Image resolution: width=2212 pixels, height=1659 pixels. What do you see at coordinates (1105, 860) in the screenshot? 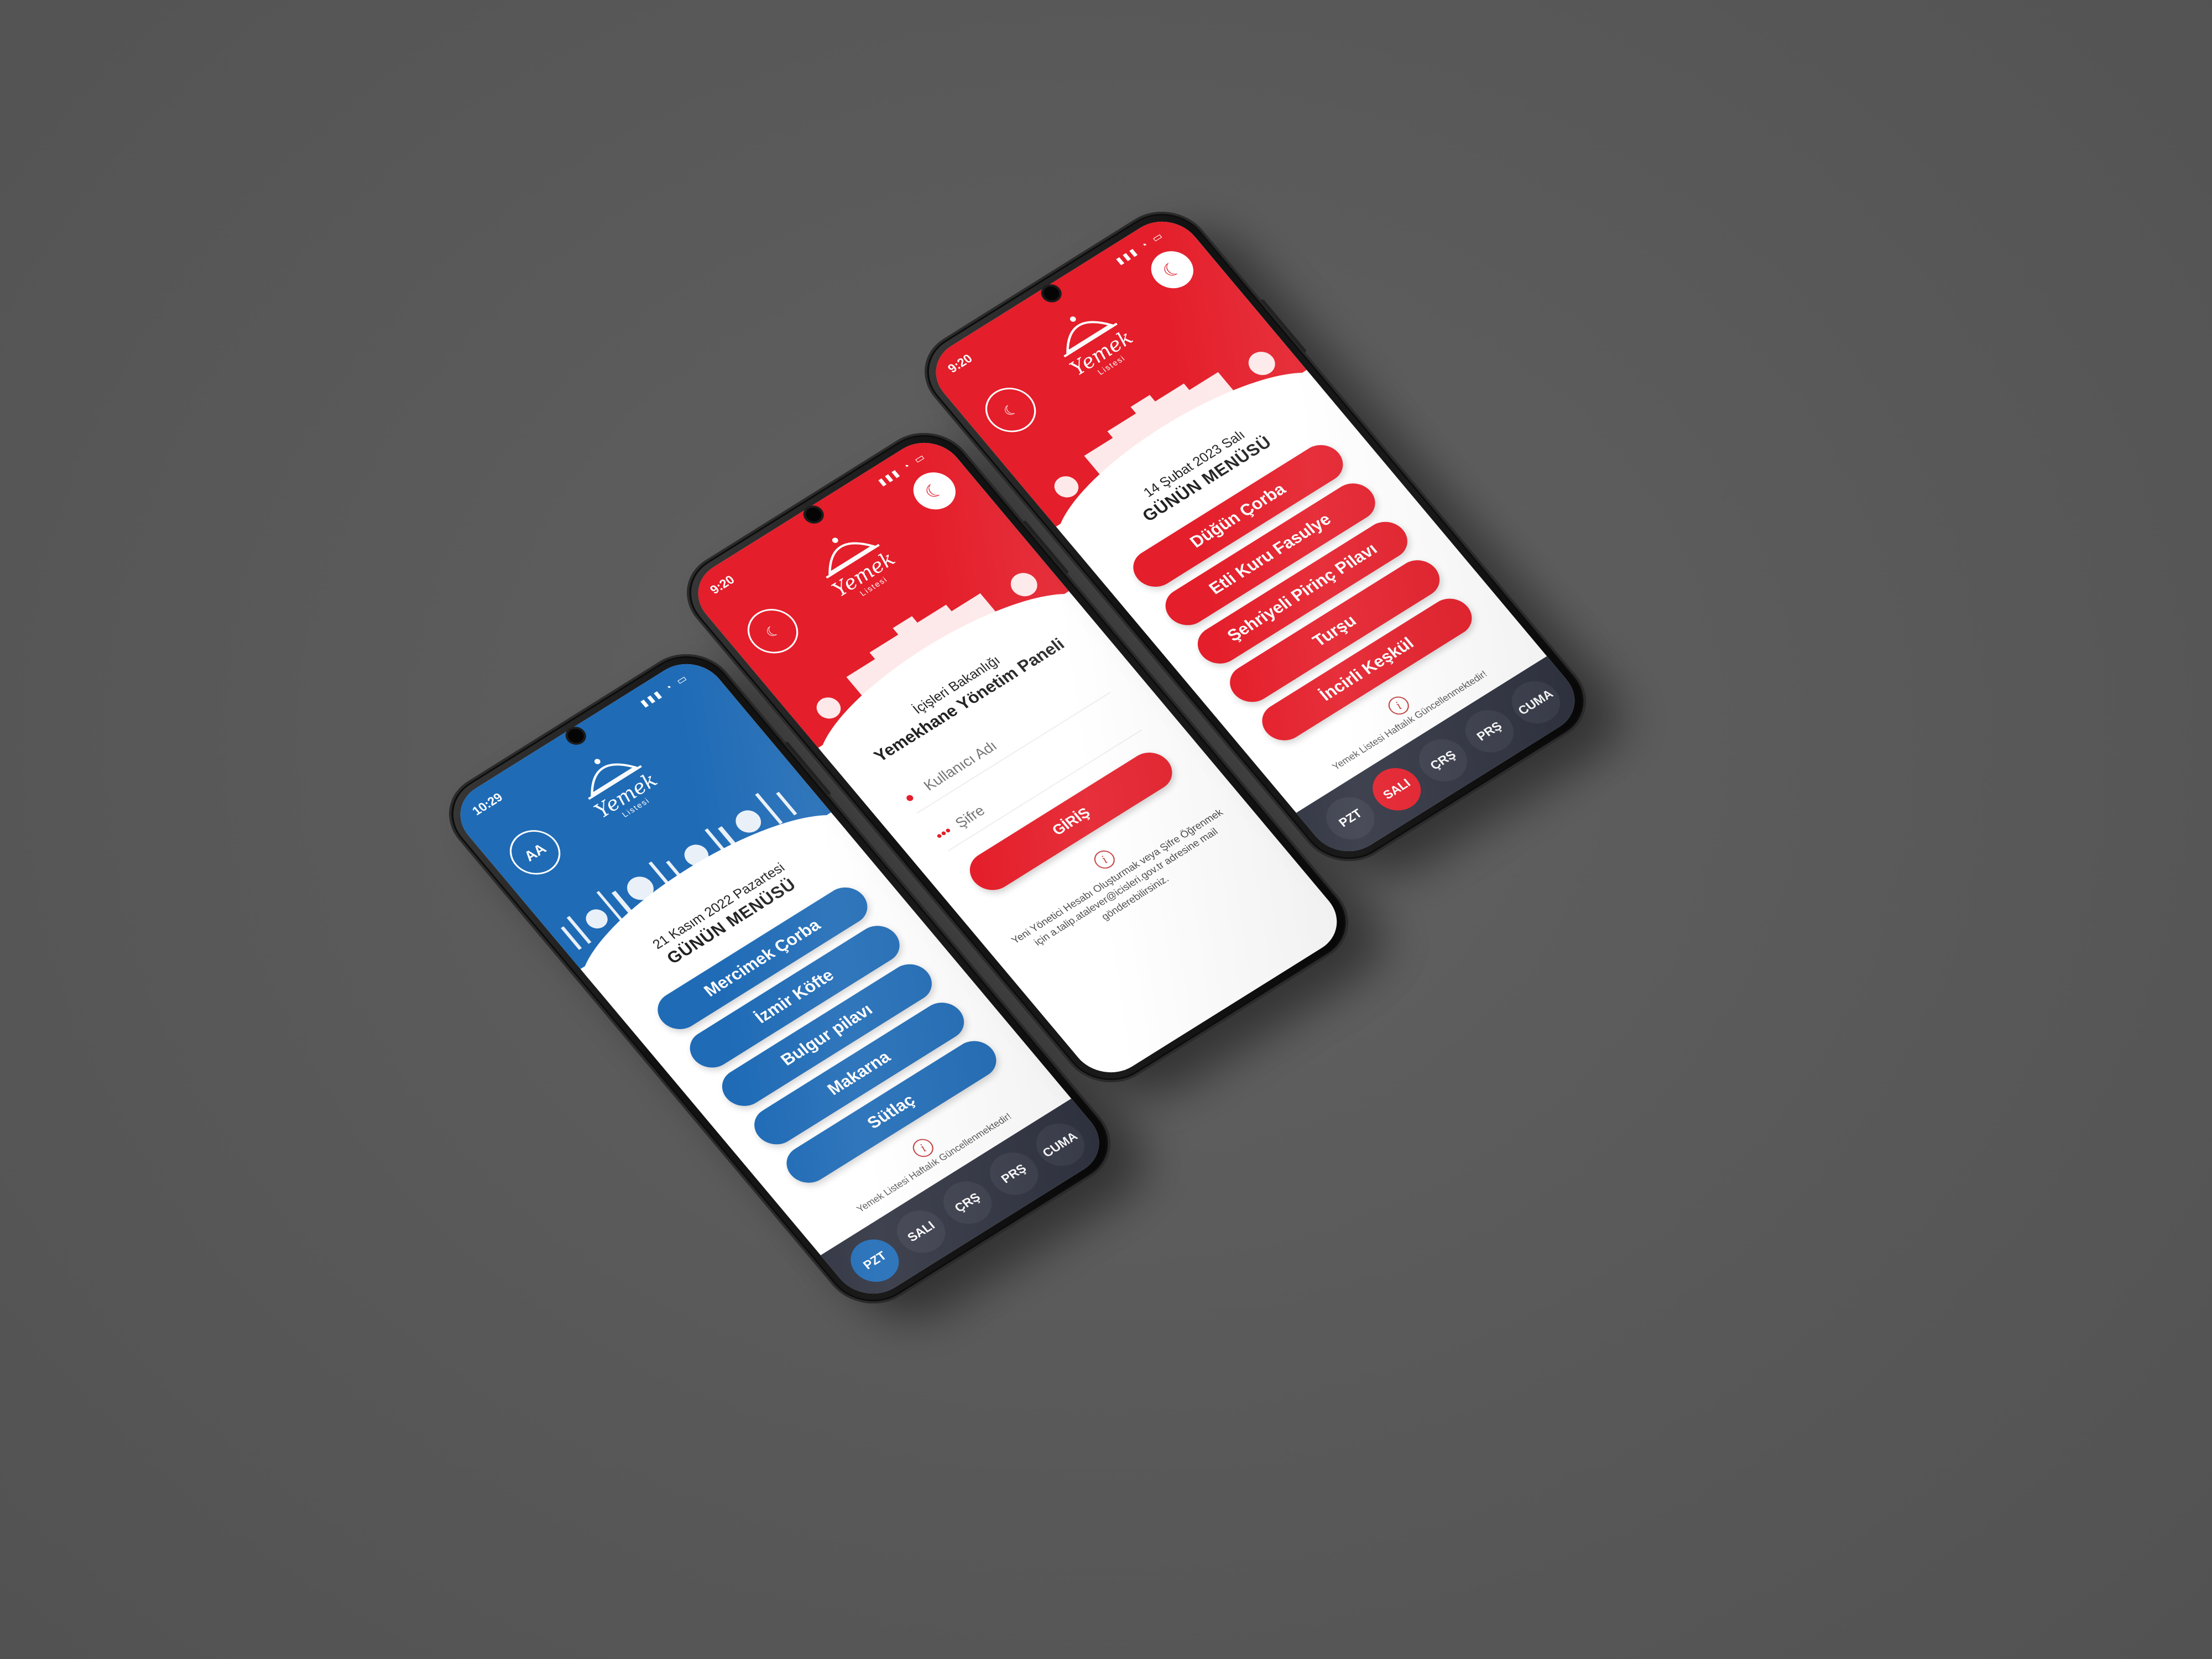
I see `info-icon: i` at bounding box center [1105, 860].